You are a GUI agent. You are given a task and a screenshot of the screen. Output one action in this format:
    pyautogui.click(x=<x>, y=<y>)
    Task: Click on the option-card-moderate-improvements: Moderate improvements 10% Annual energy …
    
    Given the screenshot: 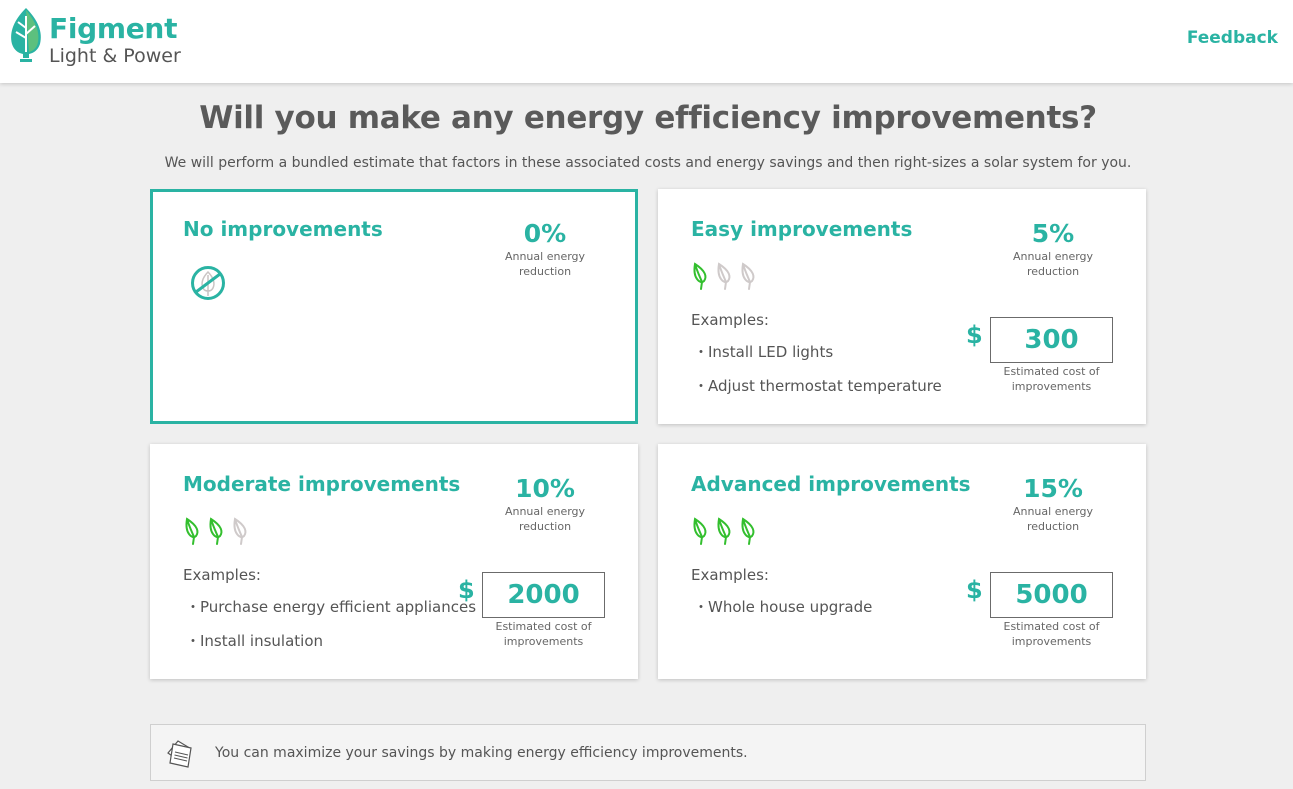 What is the action you would take?
    pyautogui.click(x=394, y=561)
    